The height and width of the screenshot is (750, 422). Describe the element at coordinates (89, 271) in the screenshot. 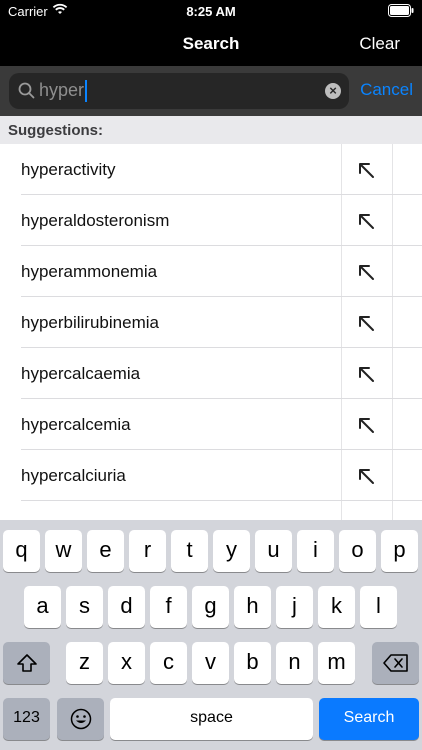

I see `suggestion-label: hyperammonemia` at that location.